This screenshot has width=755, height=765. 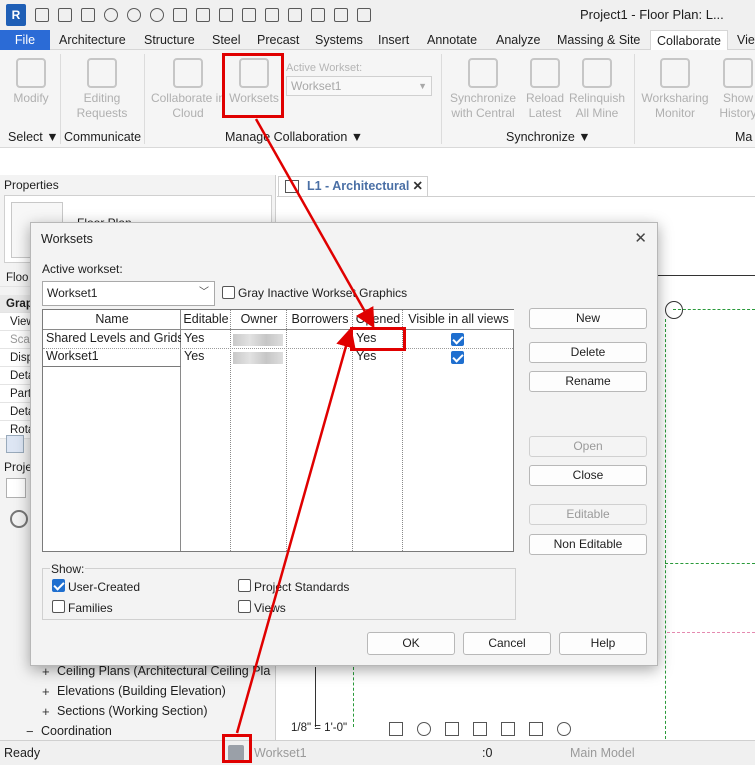 What do you see at coordinates (15, 444) in the screenshot?
I see `edit-type-icon` at bounding box center [15, 444].